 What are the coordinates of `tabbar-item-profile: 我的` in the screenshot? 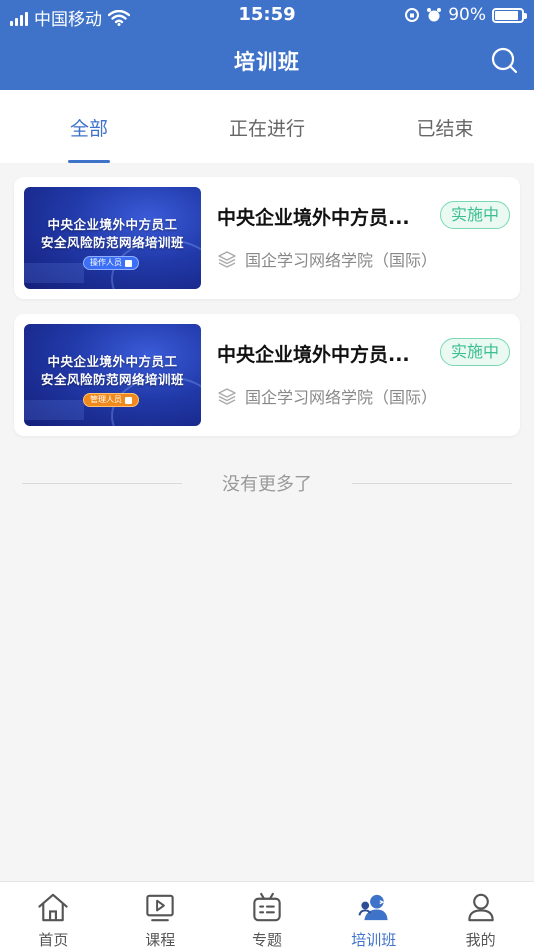 It's located at (480, 916).